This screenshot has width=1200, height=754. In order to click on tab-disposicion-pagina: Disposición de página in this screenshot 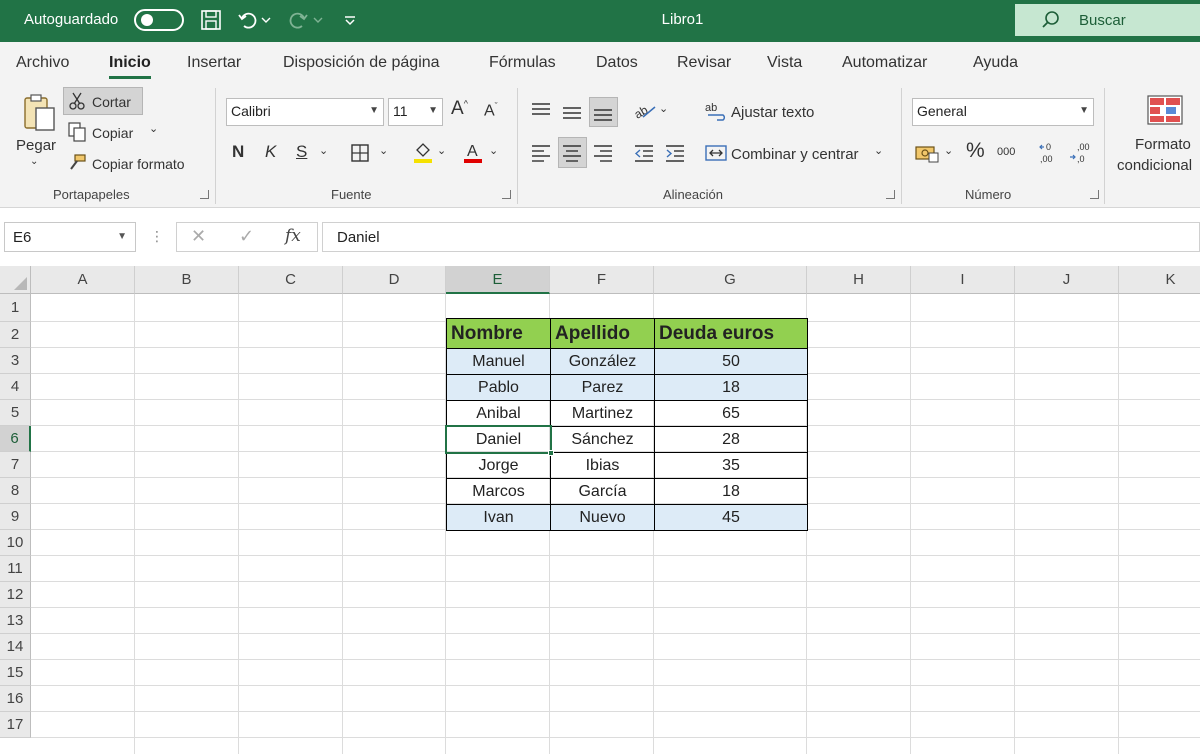, I will do `click(361, 63)`.